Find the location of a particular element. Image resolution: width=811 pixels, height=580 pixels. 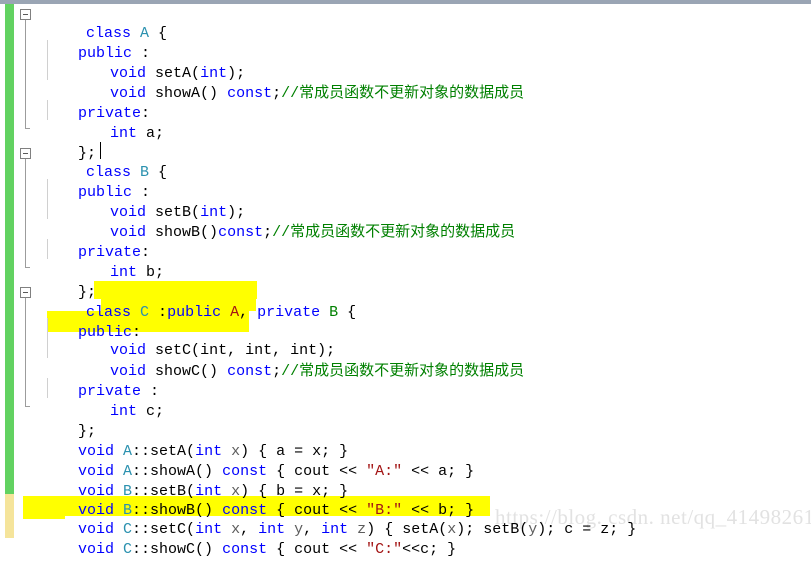

code-line-7: }; is located at coordinates (60, 143).